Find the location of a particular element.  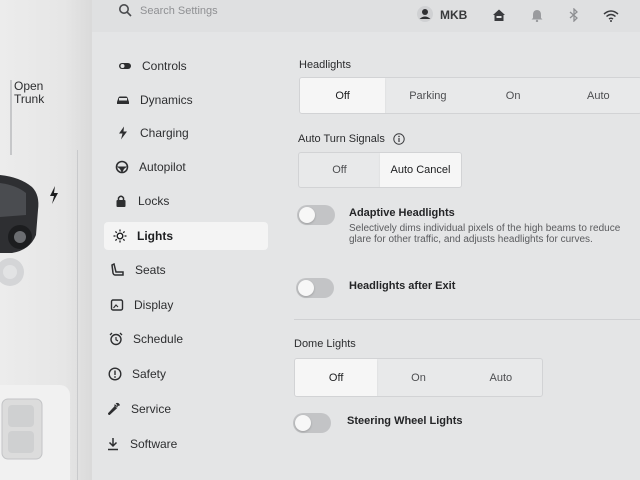

sidebar-item-lights: Lights is located at coordinates (186, 236).